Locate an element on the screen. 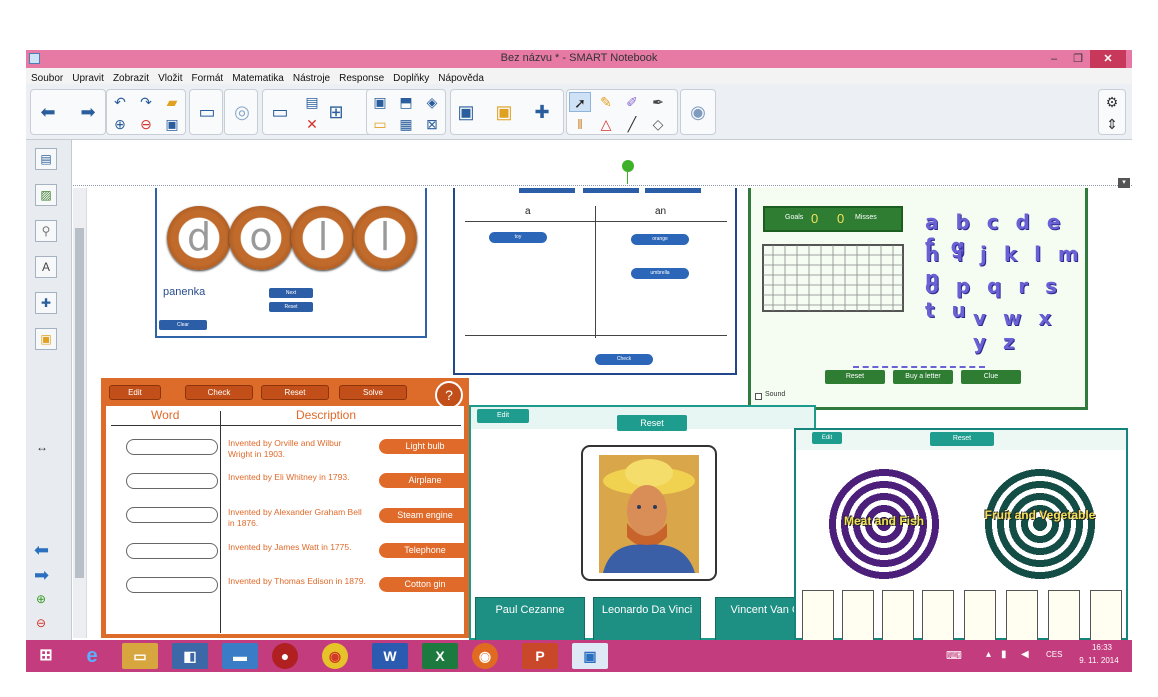 The image size is (1158, 697). buy-letter-button: Buy a letter is located at coordinates (923, 377).